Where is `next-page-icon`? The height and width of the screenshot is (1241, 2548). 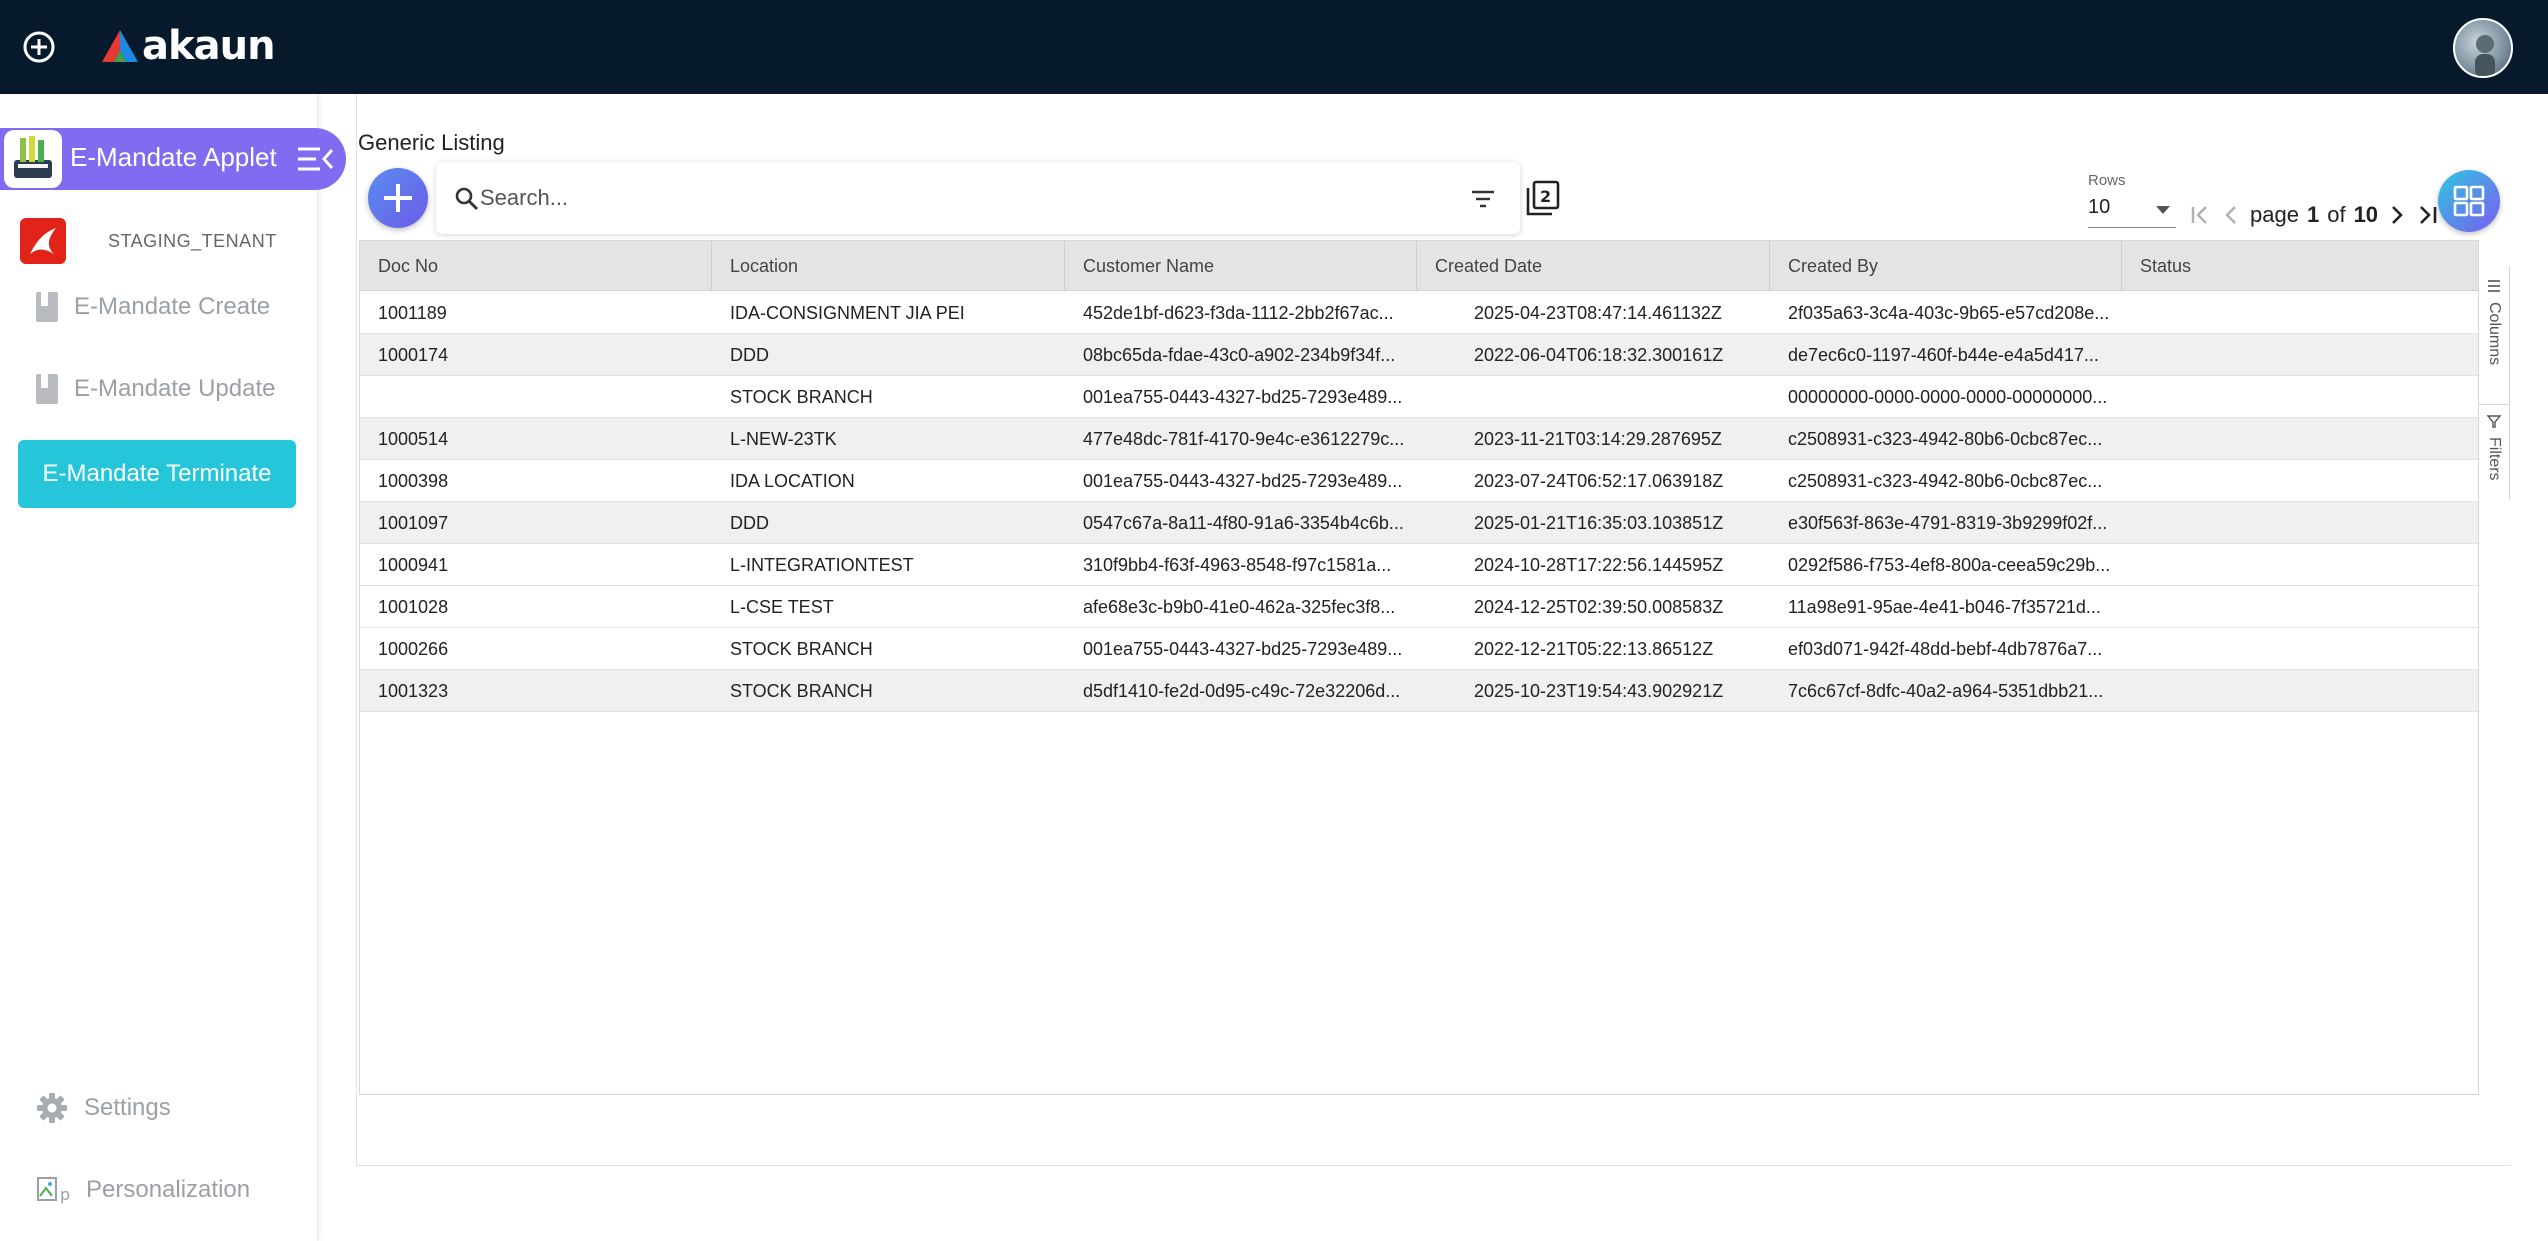 next-page-icon is located at coordinates (2397, 215).